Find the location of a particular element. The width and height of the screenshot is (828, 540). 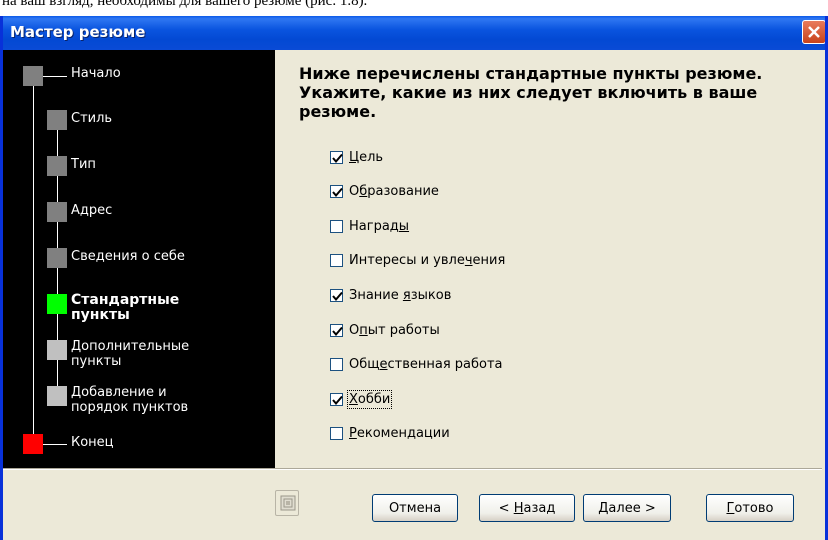

step-label: Стиль is located at coordinates (92, 118).